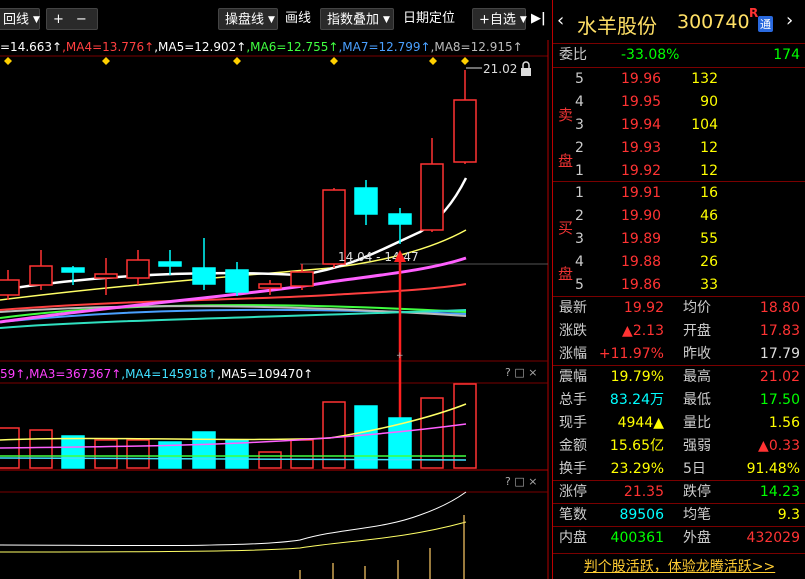 The height and width of the screenshot is (579, 805). What do you see at coordinates (679, 79) in the screenshot?
I see `ask-row: 5 19.96 132` at bounding box center [679, 79].